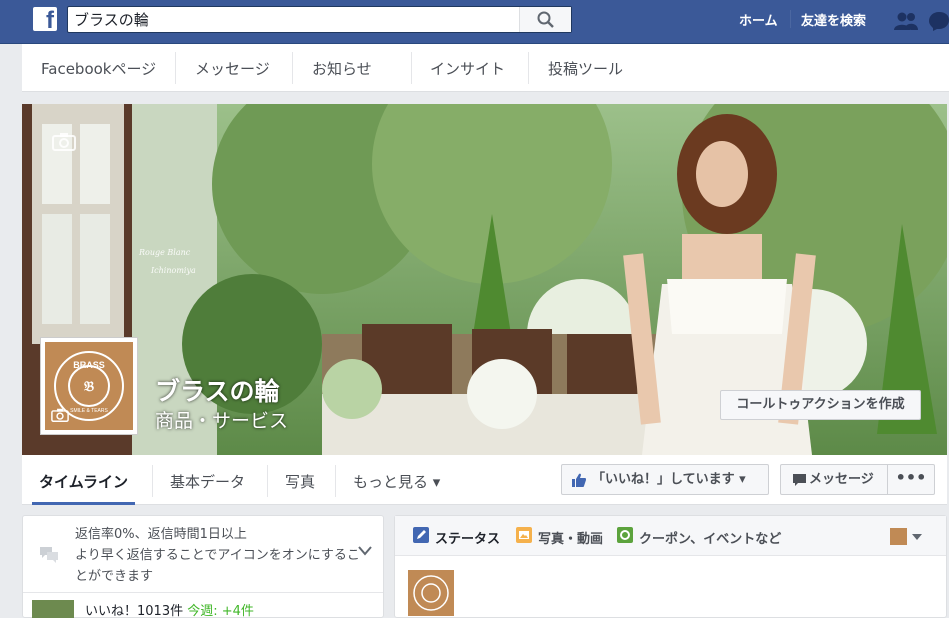 Image resolution: width=949 pixels, height=618 pixels. Describe the element at coordinates (136, 611) in the screenshot. I see `likes-total: いいね！1013件` at that location.